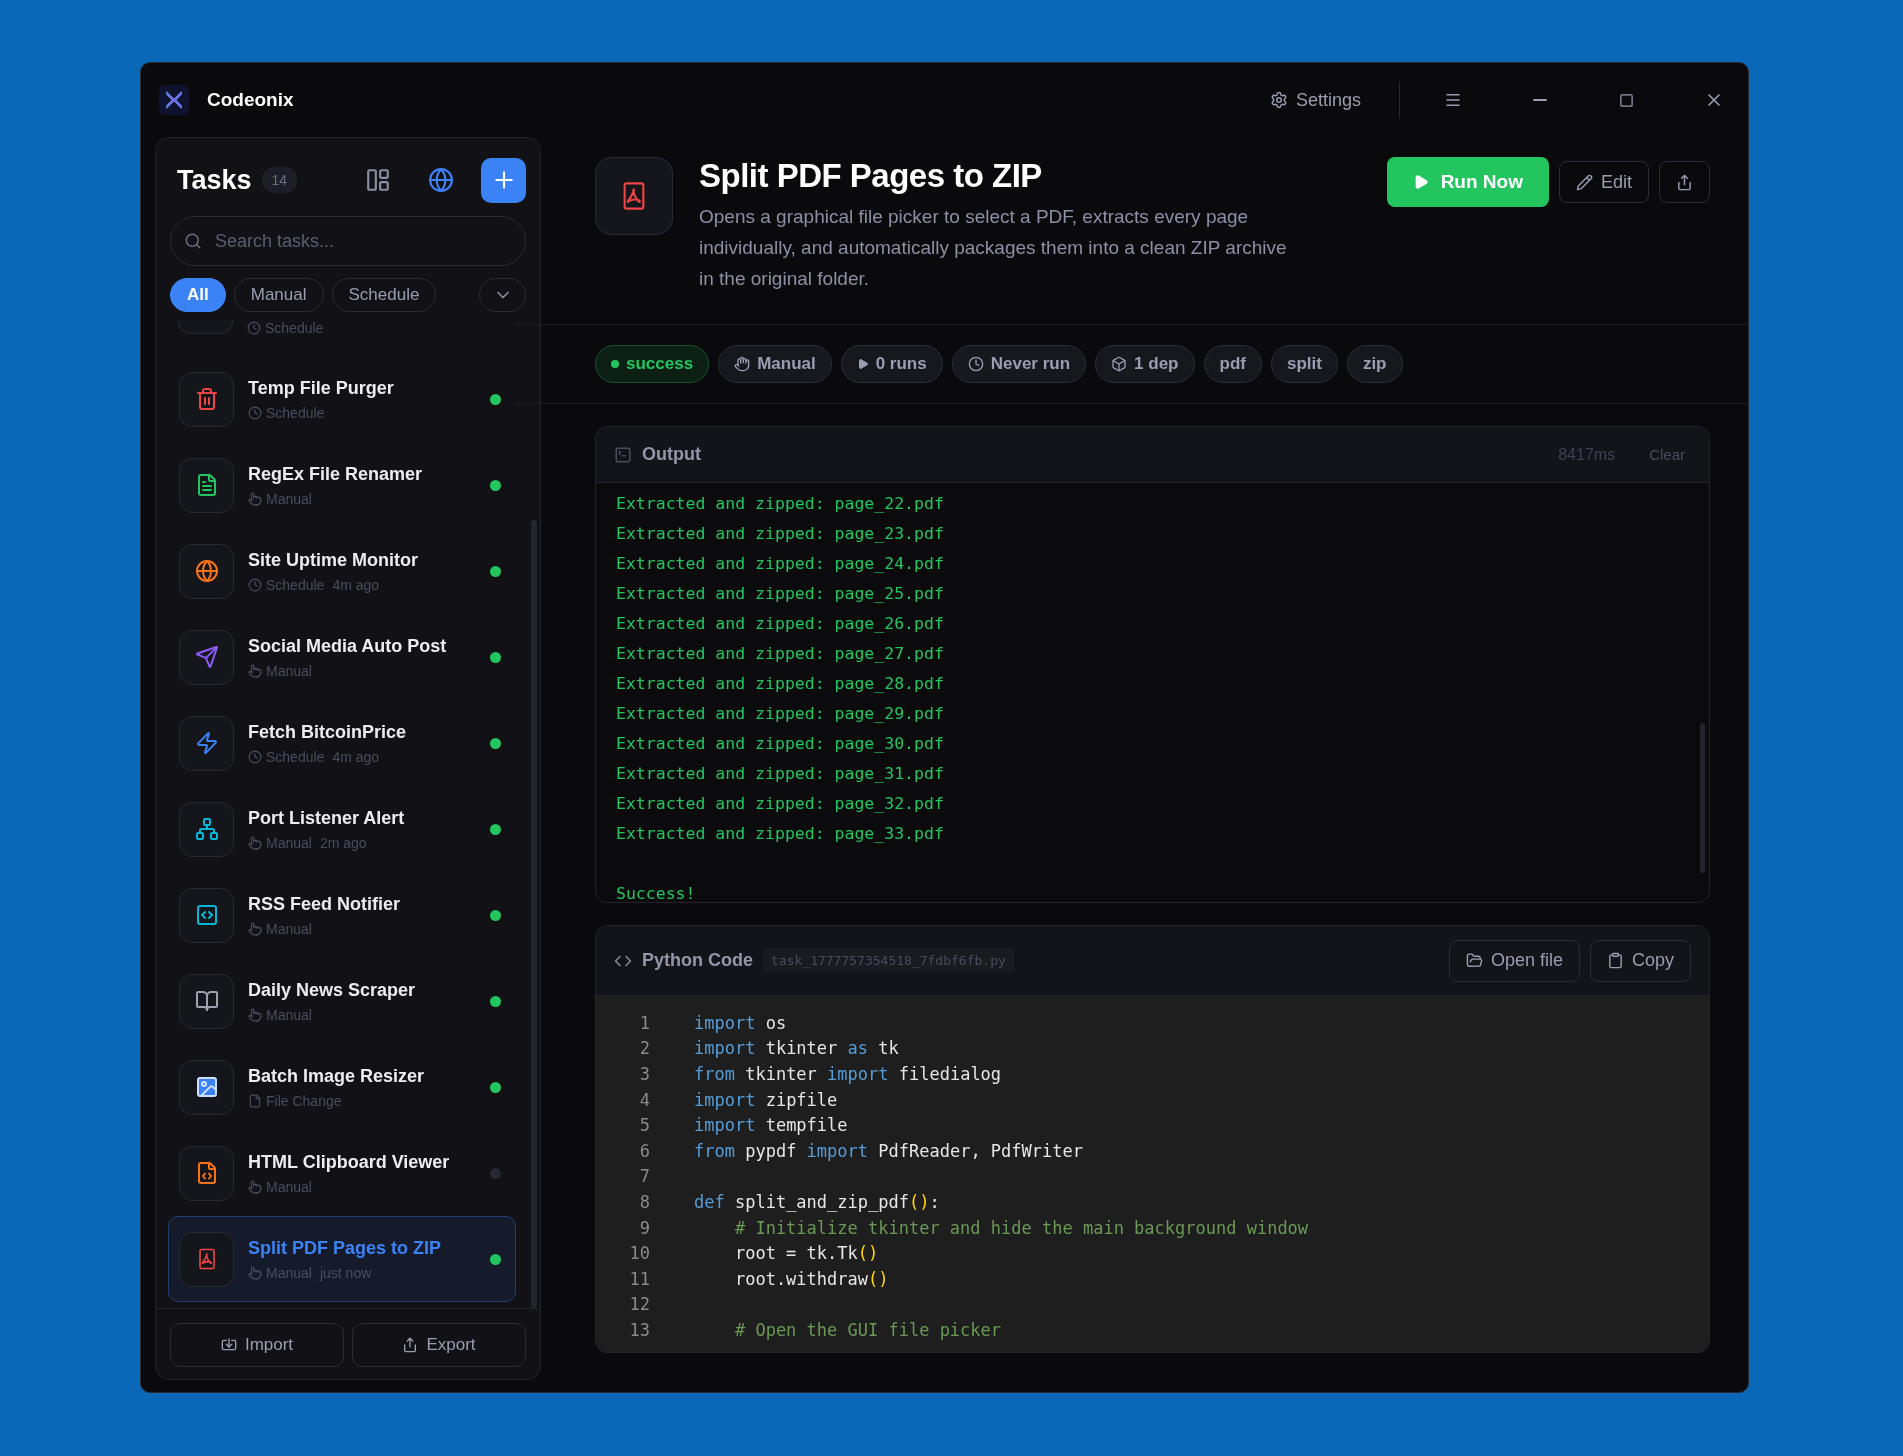  I want to click on app-title: Codeonix, so click(251, 100).